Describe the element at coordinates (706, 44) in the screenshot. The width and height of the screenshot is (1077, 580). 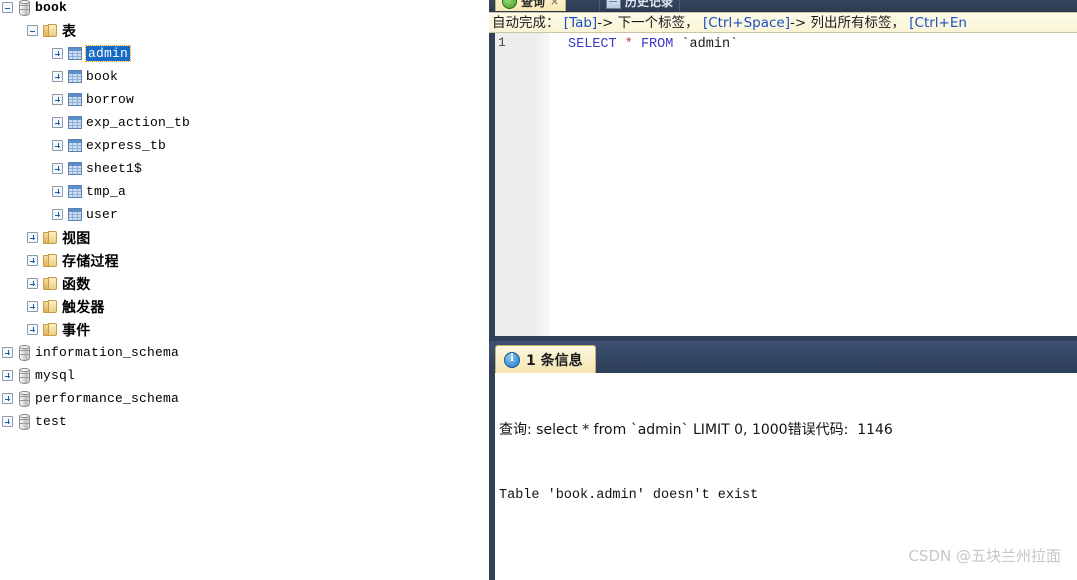
I see `sql-token: `admin`` at that location.